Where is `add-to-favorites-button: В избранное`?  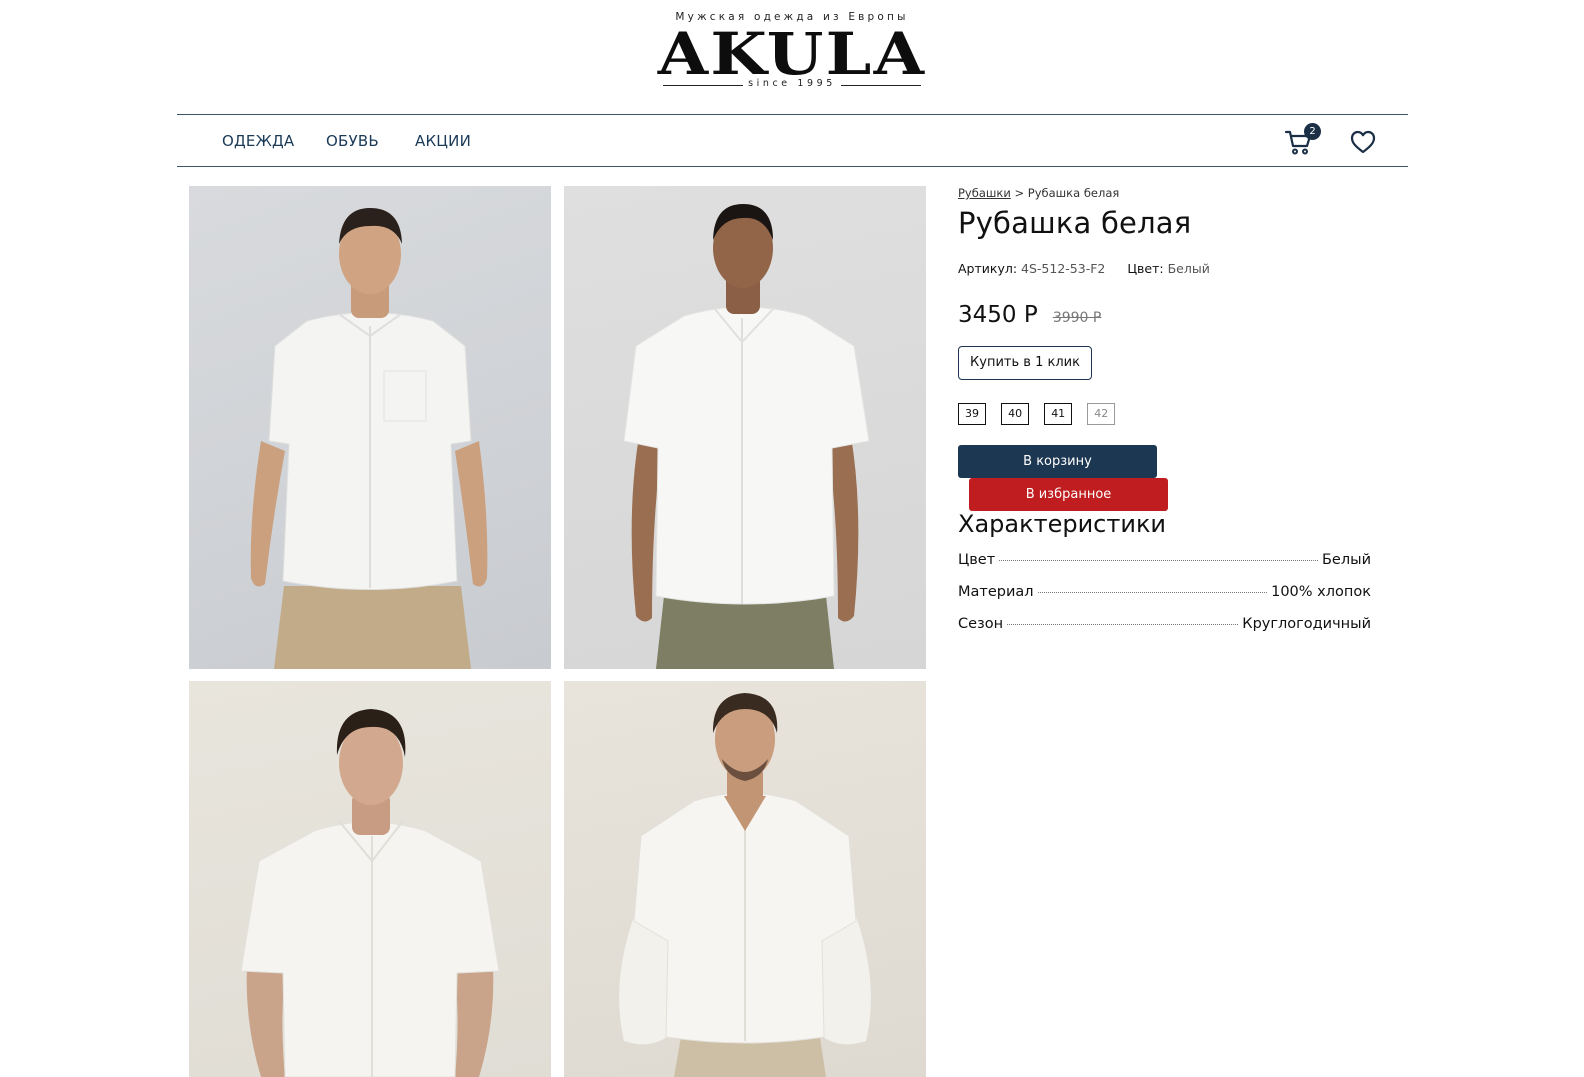 add-to-favorites-button: В избранное is located at coordinates (1068, 494).